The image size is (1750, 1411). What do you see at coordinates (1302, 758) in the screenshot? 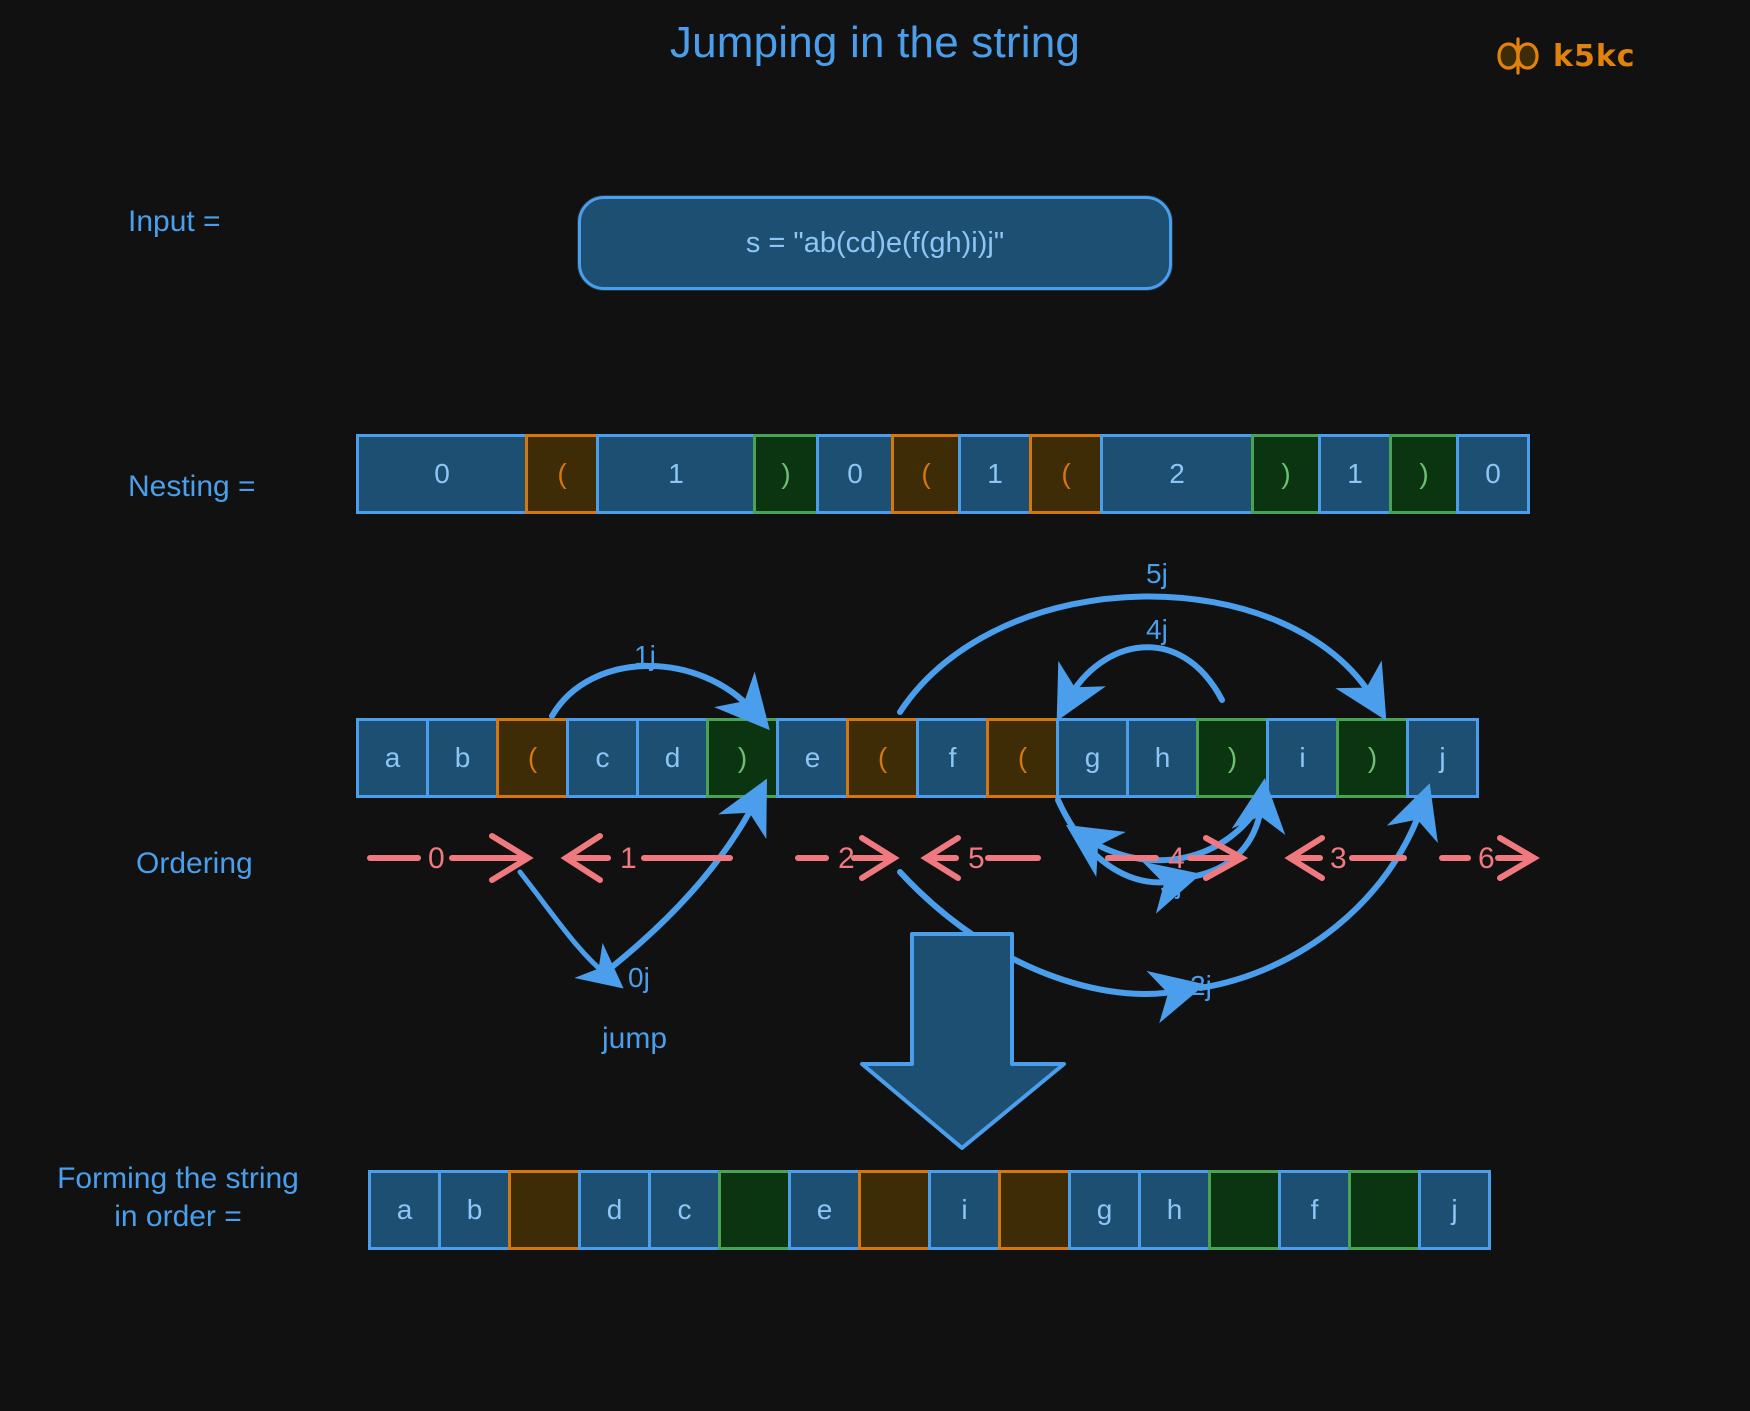
I see `character-cell: i` at bounding box center [1302, 758].